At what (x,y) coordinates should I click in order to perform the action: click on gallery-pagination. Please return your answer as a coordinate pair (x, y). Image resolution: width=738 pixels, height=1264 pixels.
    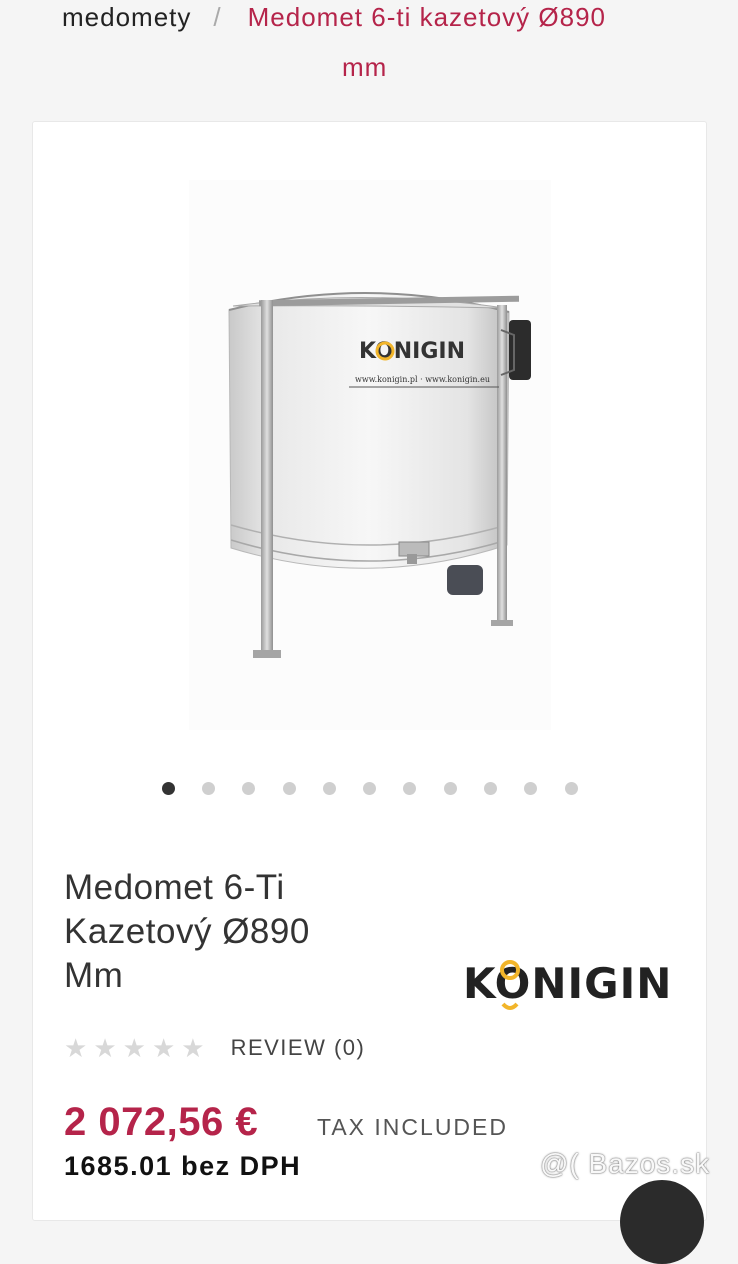
    Looking at the image, I should click on (370, 790).